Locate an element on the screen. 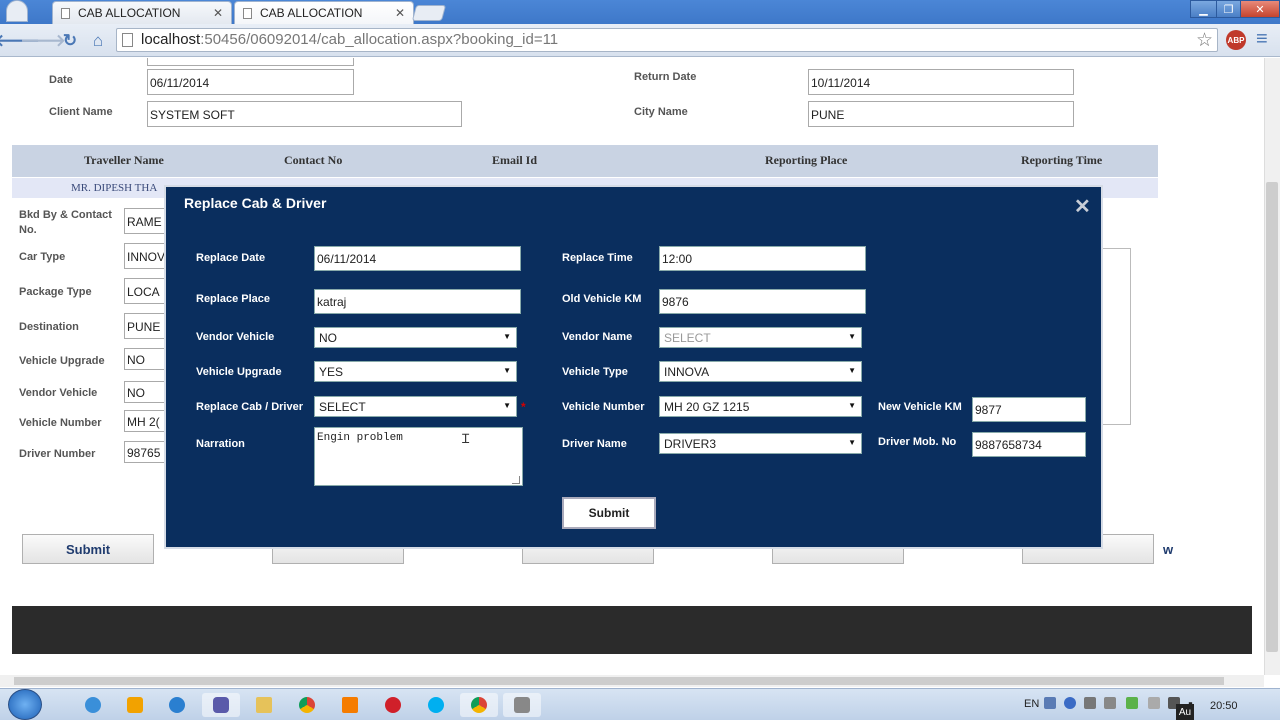 The image size is (1280, 720). dialog-submit-button: Submit is located at coordinates (609, 513).